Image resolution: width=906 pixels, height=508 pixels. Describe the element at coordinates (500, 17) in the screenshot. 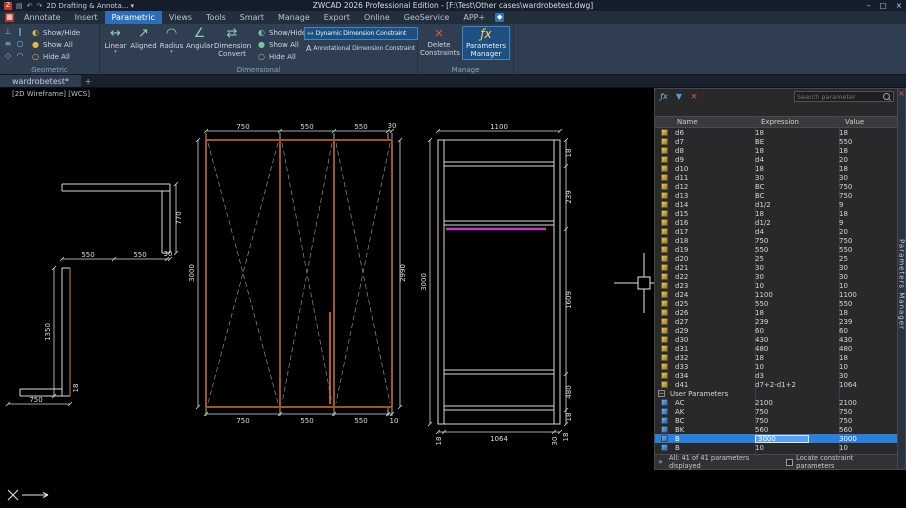

I see `addon-icon: ◆` at that location.